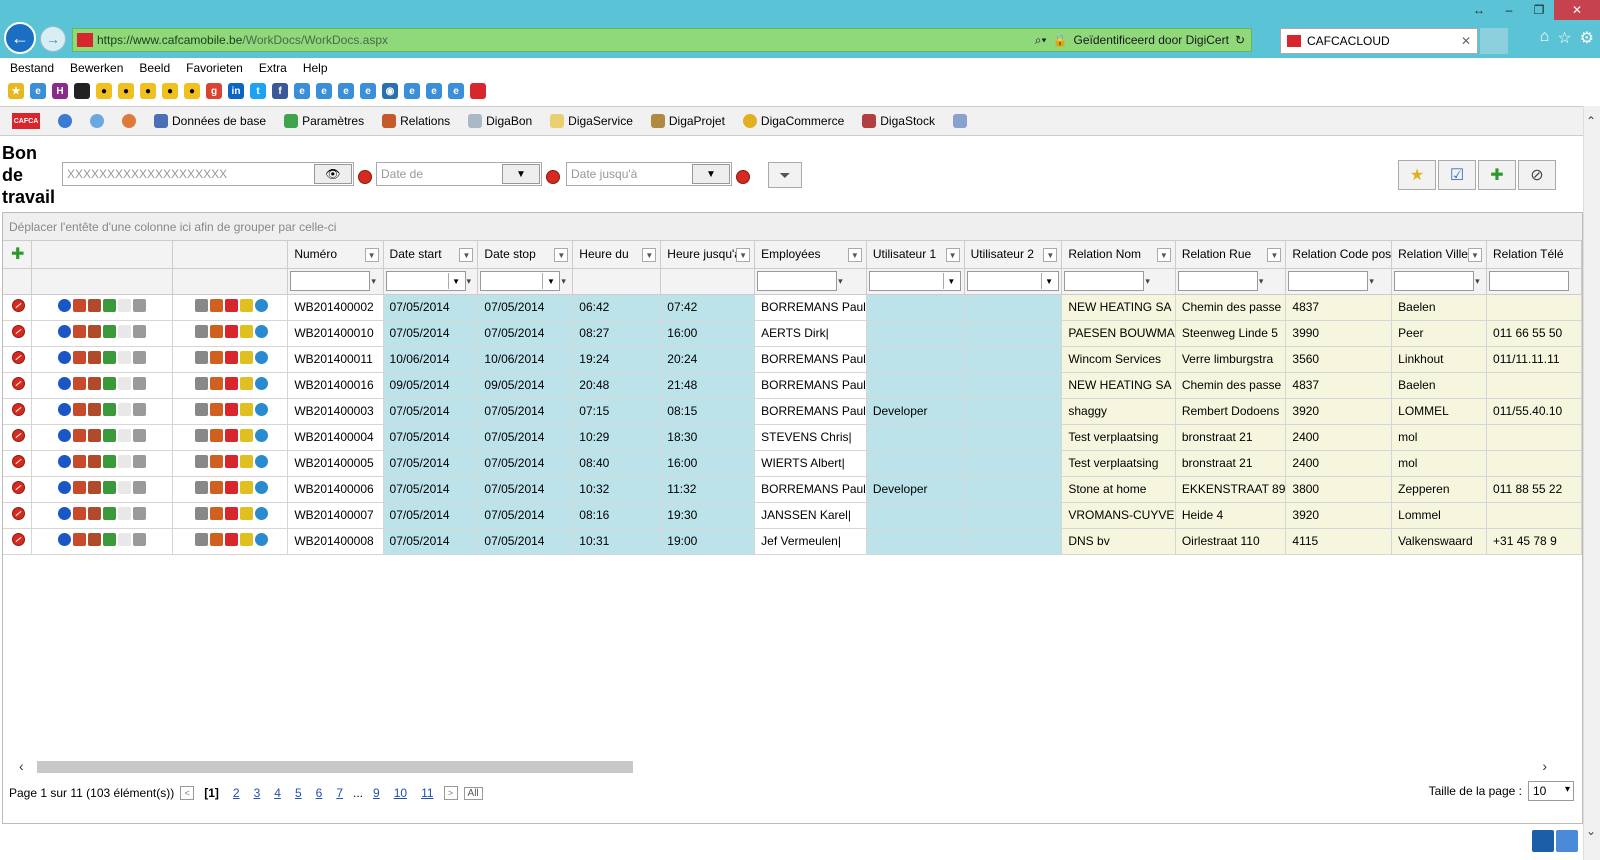 This screenshot has width=1600, height=860. I want to click on cell-utilisateur1, so click(915, 385).